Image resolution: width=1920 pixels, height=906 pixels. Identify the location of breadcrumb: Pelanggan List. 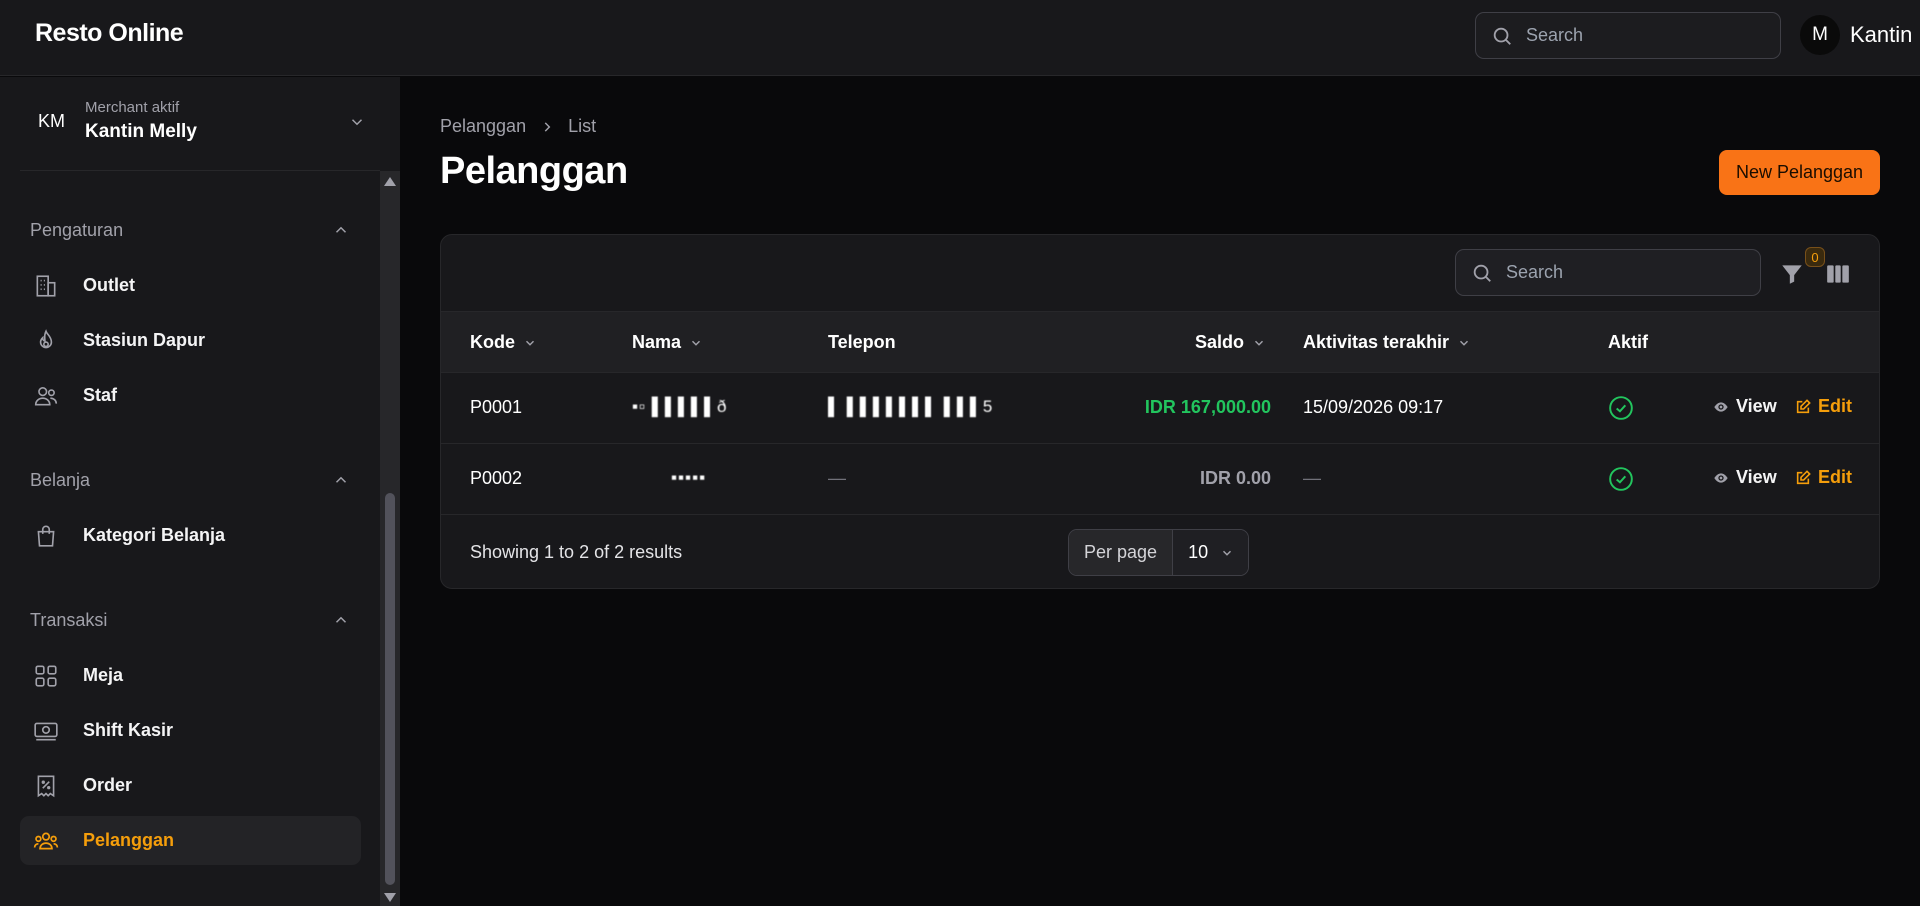
(518, 126).